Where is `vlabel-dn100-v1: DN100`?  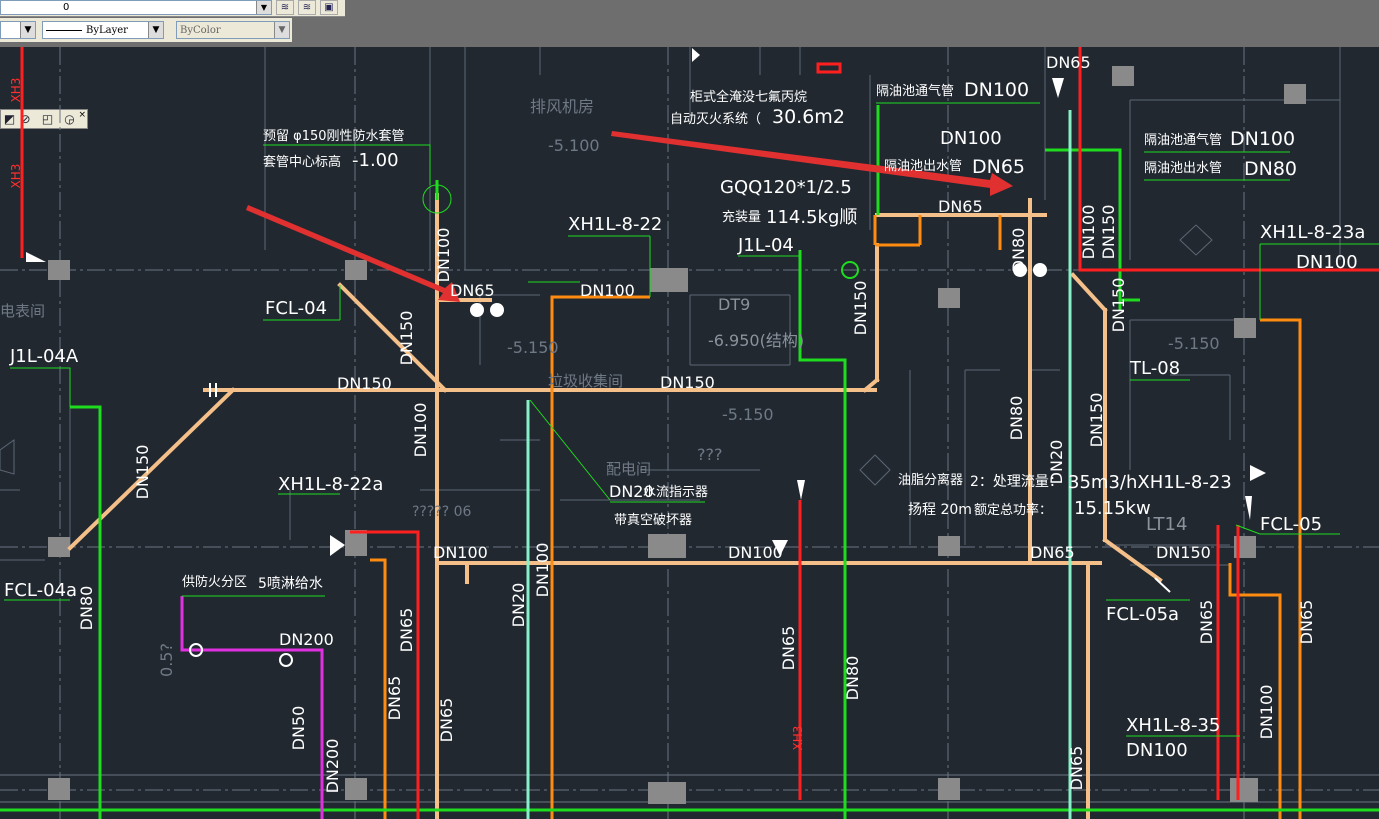 vlabel-dn100-v1: DN100 is located at coordinates (443, 255).